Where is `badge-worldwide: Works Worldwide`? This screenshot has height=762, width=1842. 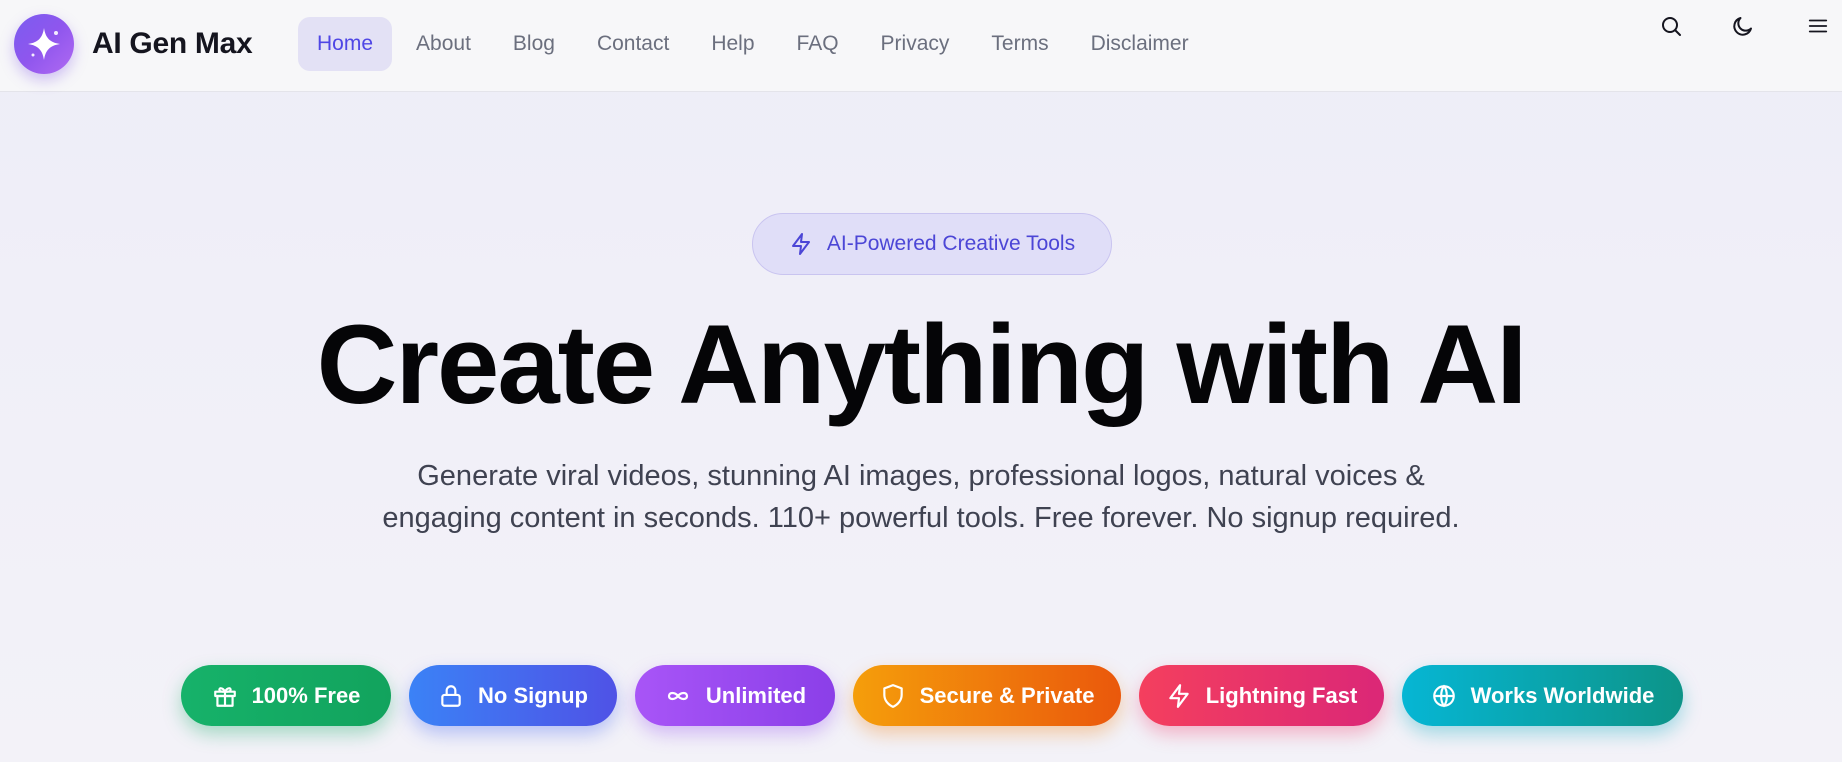
badge-worldwide: Works Worldwide is located at coordinates (1542, 695).